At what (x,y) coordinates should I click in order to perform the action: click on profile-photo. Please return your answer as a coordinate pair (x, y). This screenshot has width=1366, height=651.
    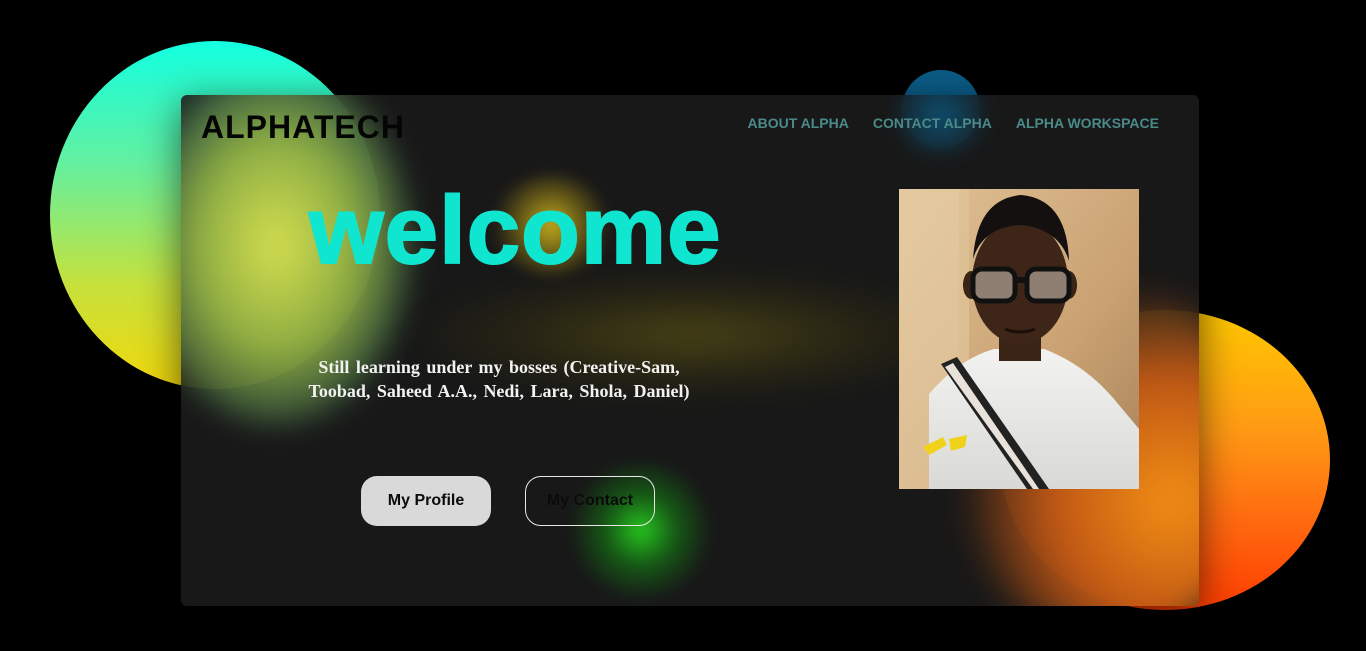
    Looking at the image, I should click on (1019, 339).